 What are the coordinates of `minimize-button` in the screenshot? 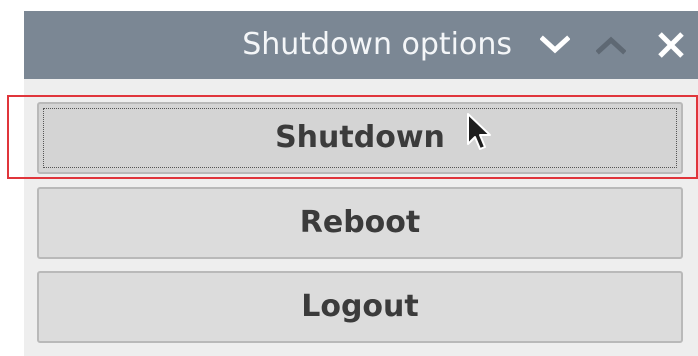 It's located at (555, 45).